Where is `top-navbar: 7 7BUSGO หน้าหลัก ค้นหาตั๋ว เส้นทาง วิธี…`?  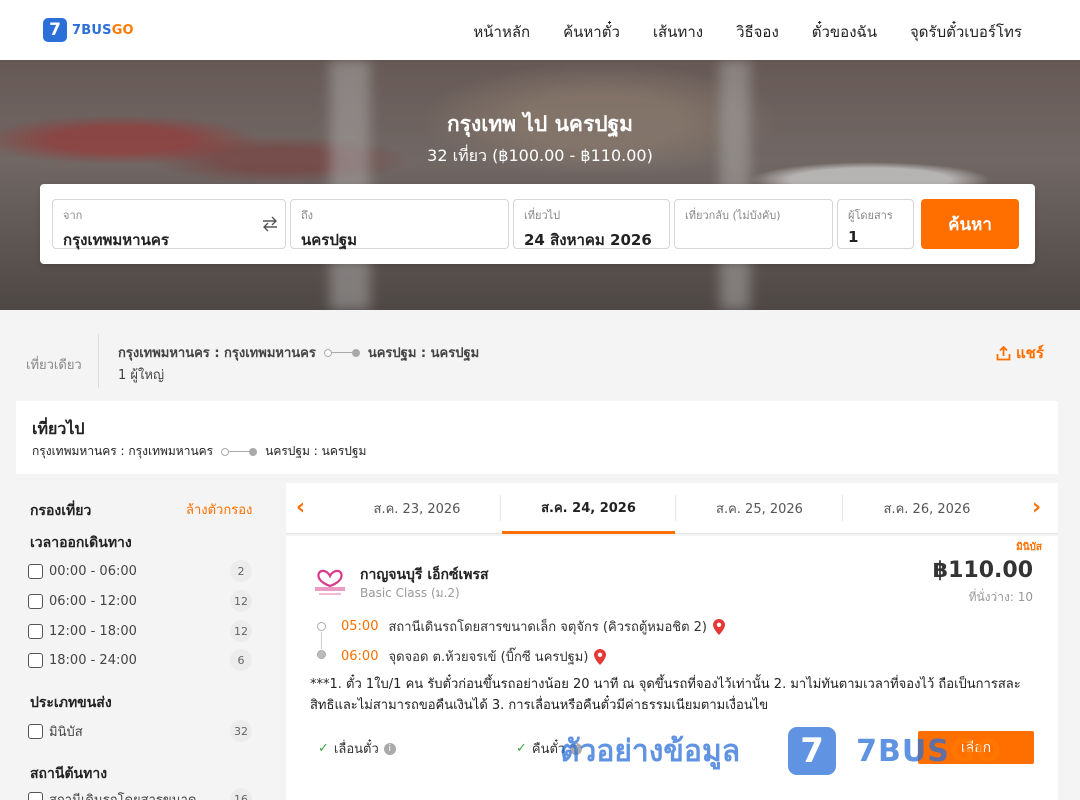
top-navbar: 7 7BUSGO หน้าหลัก ค้นหาตั๋ว เส้นทาง วิธี… is located at coordinates (540, 30).